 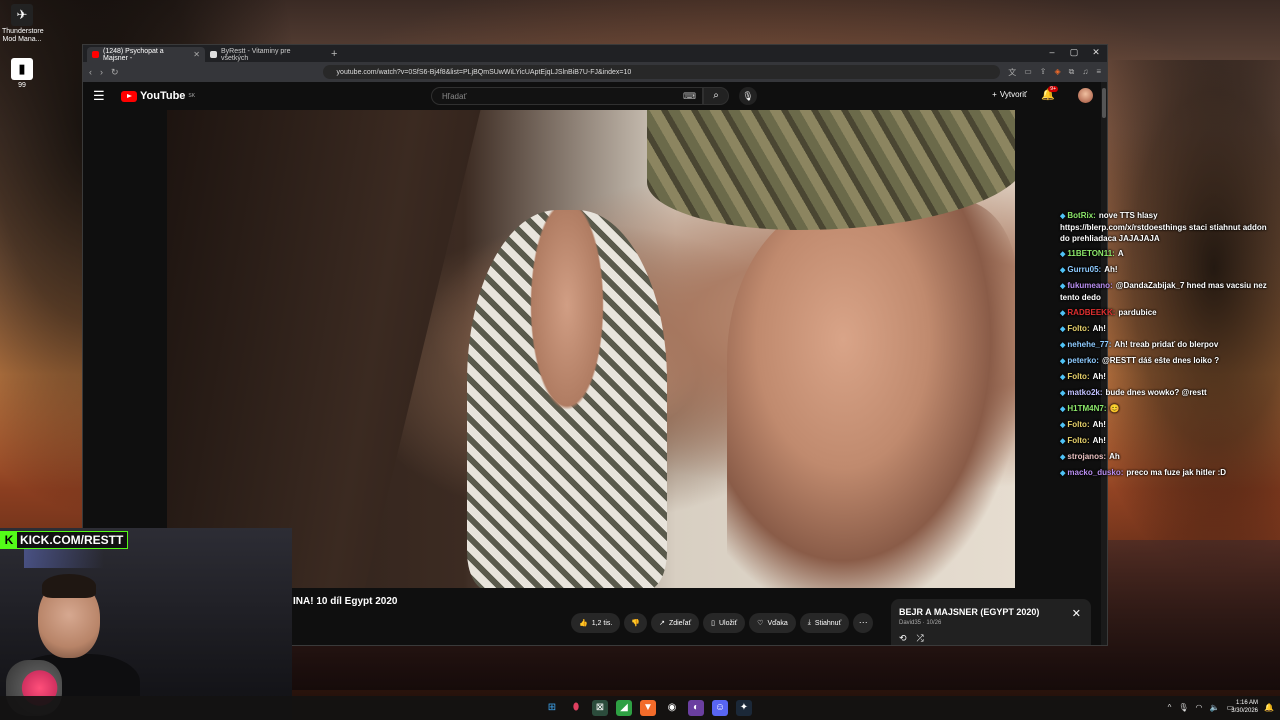 What do you see at coordinates (1043, 72) in the screenshot?
I see `share-icon: ⇪` at bounding box center [1043, 72].